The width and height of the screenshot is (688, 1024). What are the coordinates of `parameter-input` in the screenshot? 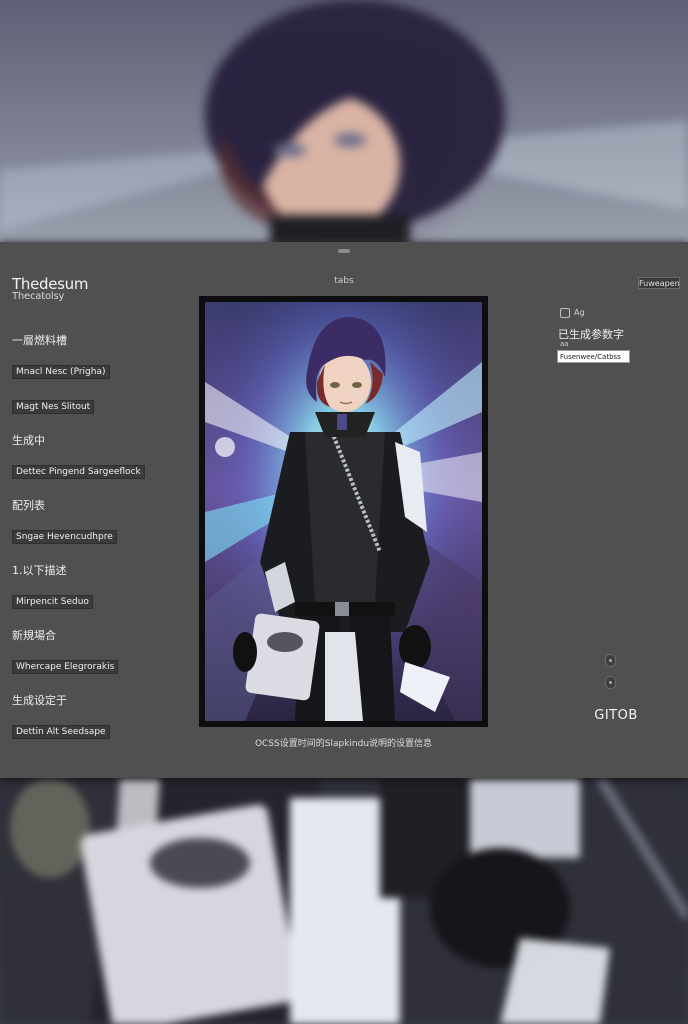 It's located at (593, 356).